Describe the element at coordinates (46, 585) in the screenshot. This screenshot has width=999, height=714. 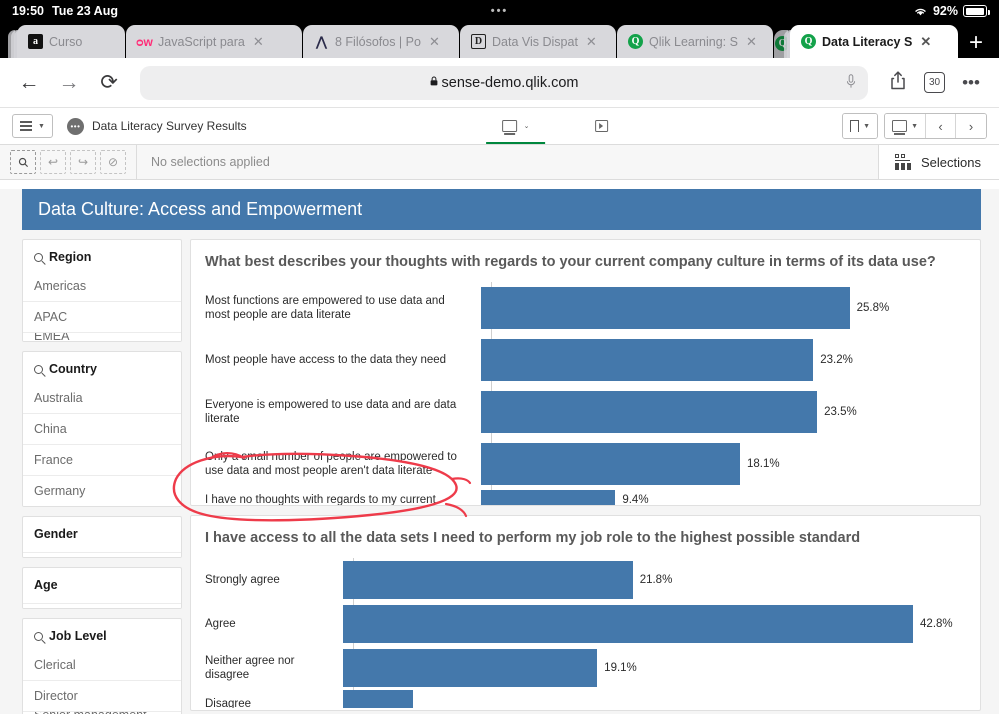
I see `filter-title: Age` at that location.